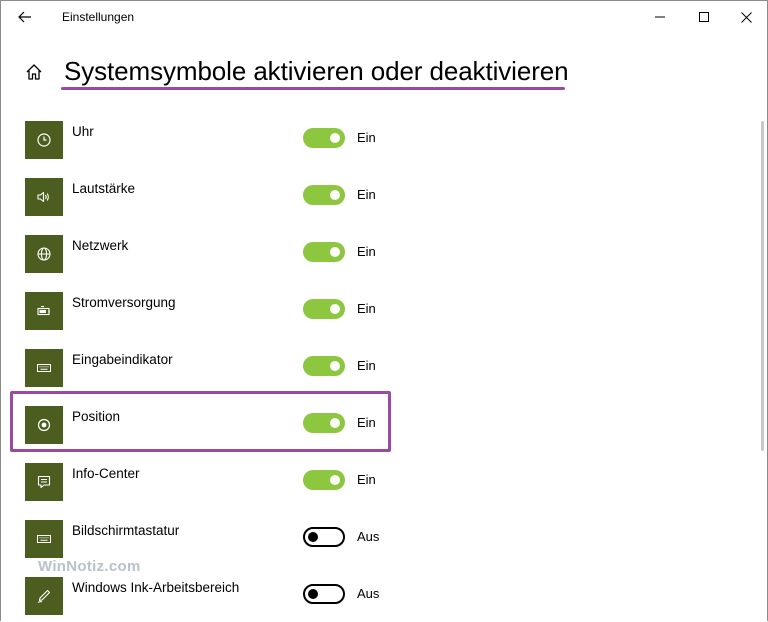 This screenshot has width=768, height=622. What do you see at coordinates (324, 195) in the screenshot?
I see `toggle-volume` at bounding box center [324, 195].